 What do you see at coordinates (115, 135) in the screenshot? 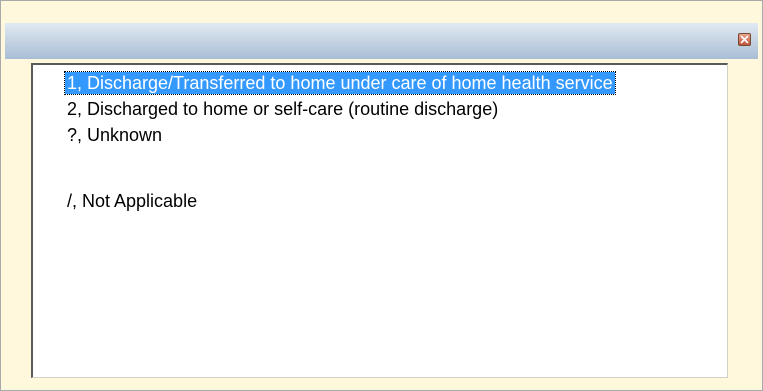
I see `list-item-label: ?, Unknown` at bounding box center [115, 135].